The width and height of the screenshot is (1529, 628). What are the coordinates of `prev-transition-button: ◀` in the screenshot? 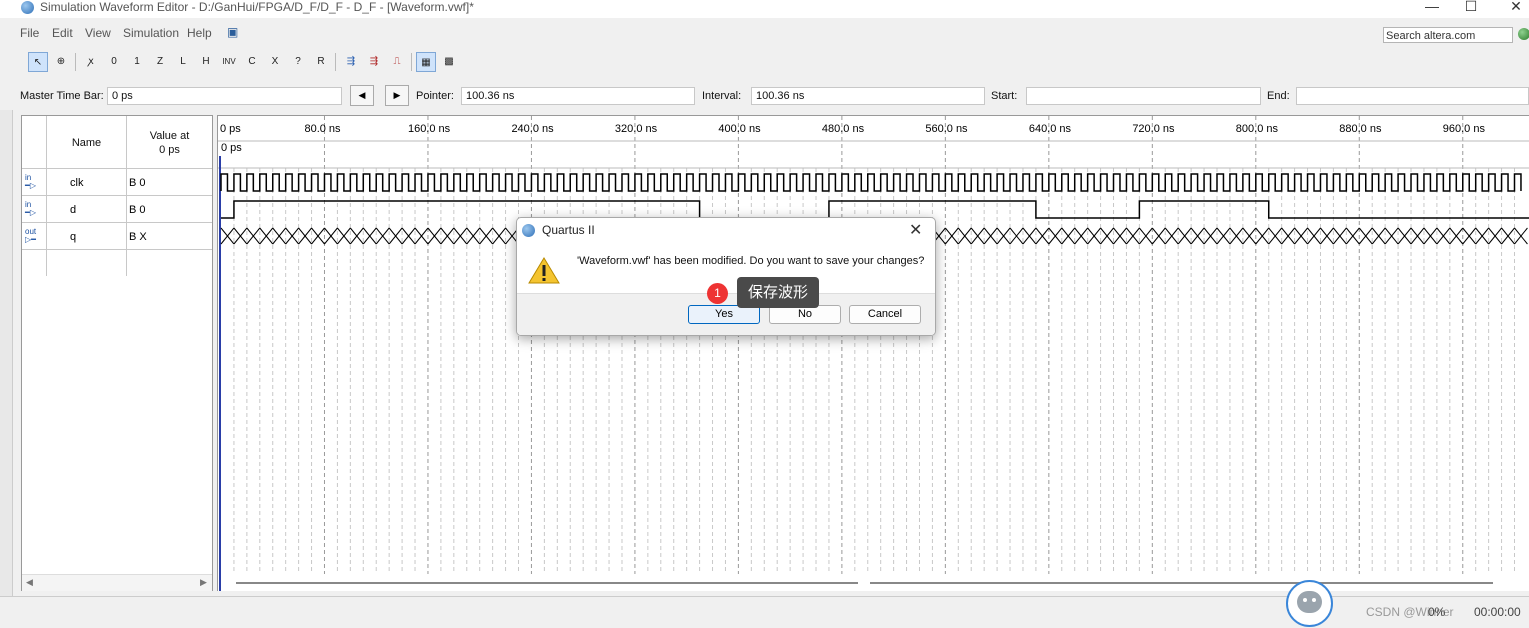 It's located at (362, 95).